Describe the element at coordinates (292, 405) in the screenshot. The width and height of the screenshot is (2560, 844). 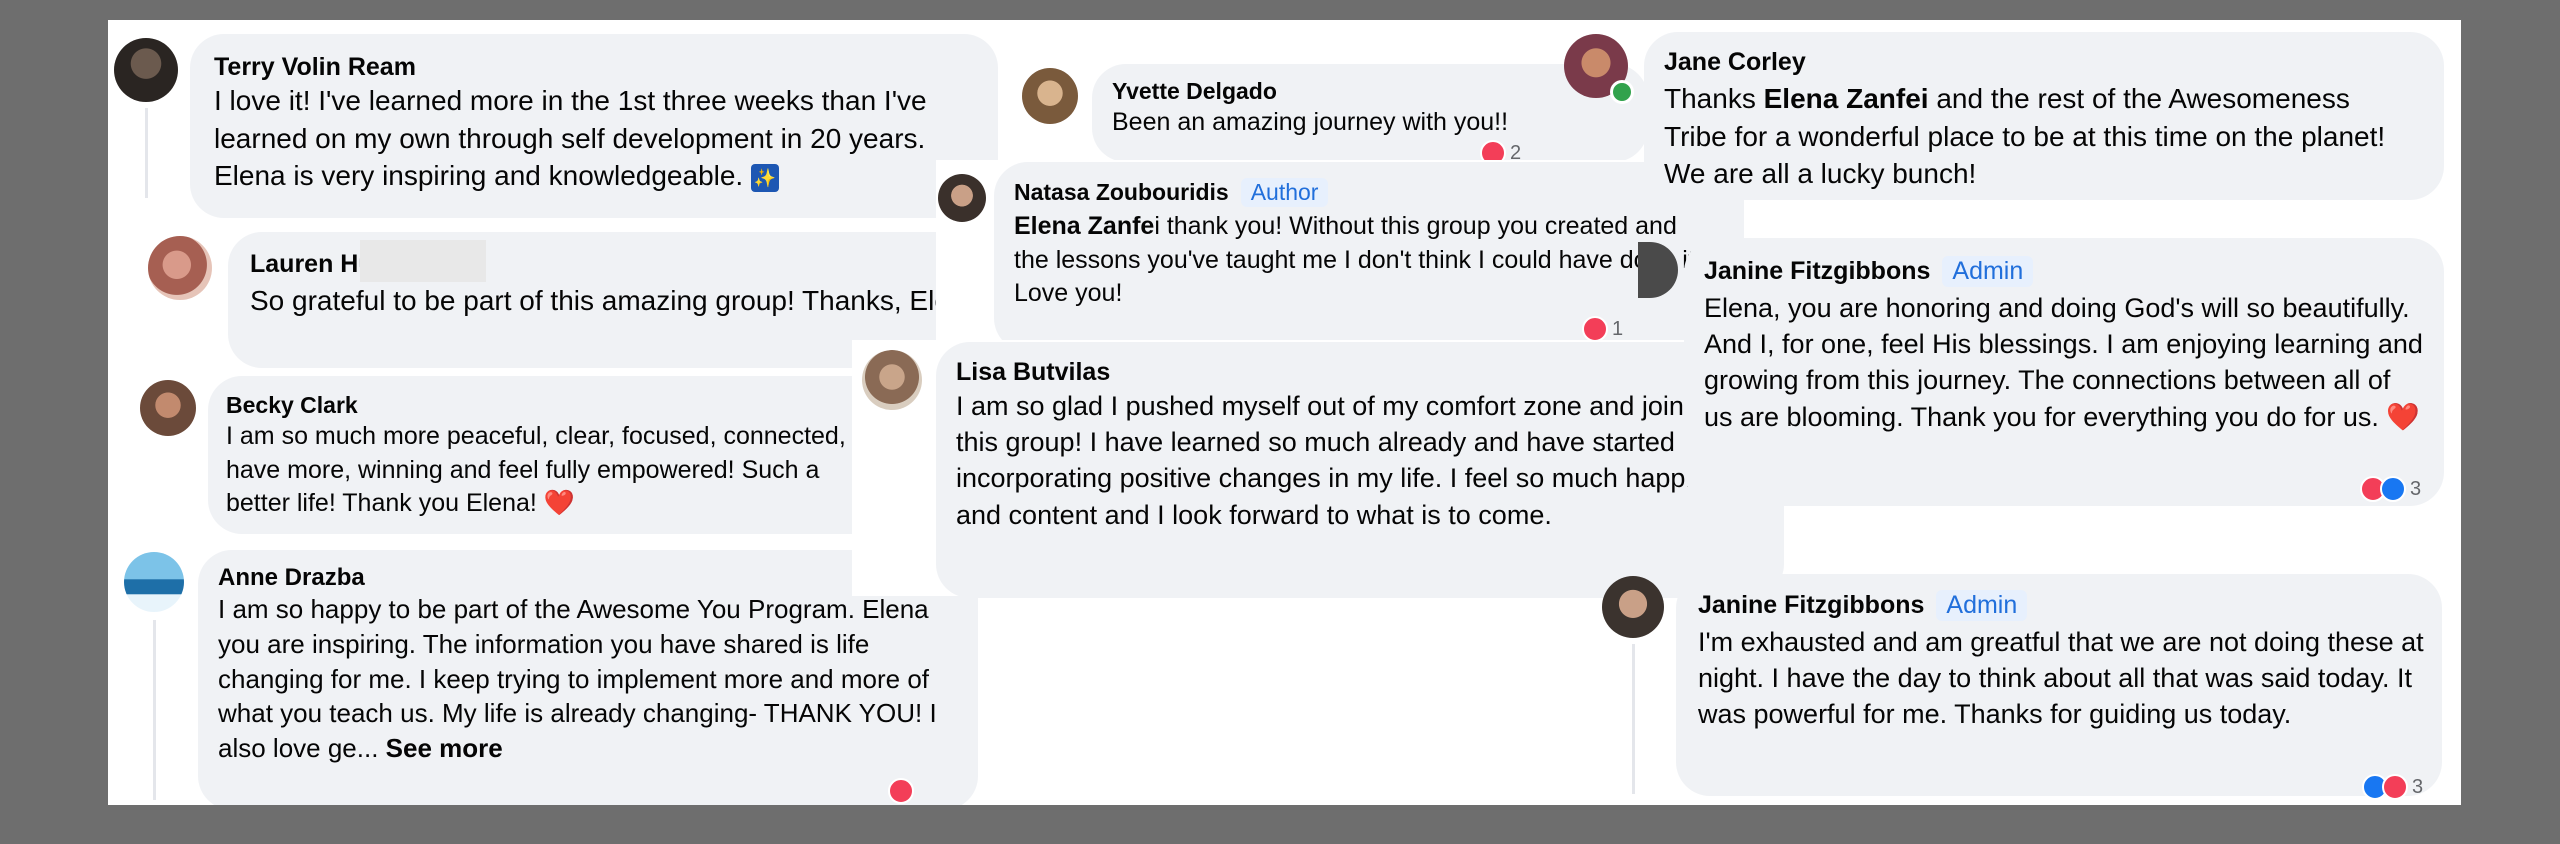
I see `commenter-name: Becky Clark` at that location.